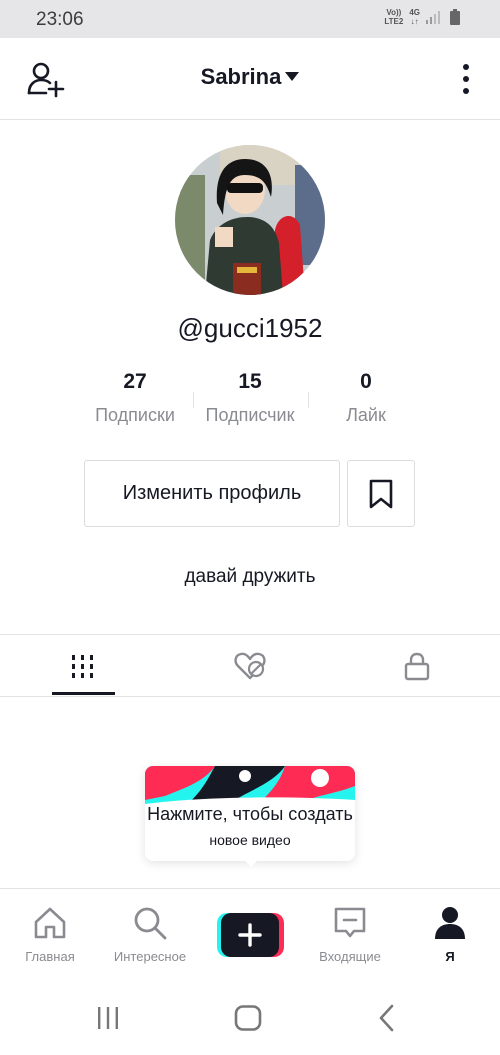 Image resolution: width=500 pixels, height=1055 pixels. I want to click on nav-me: Я, so click(450, 934).